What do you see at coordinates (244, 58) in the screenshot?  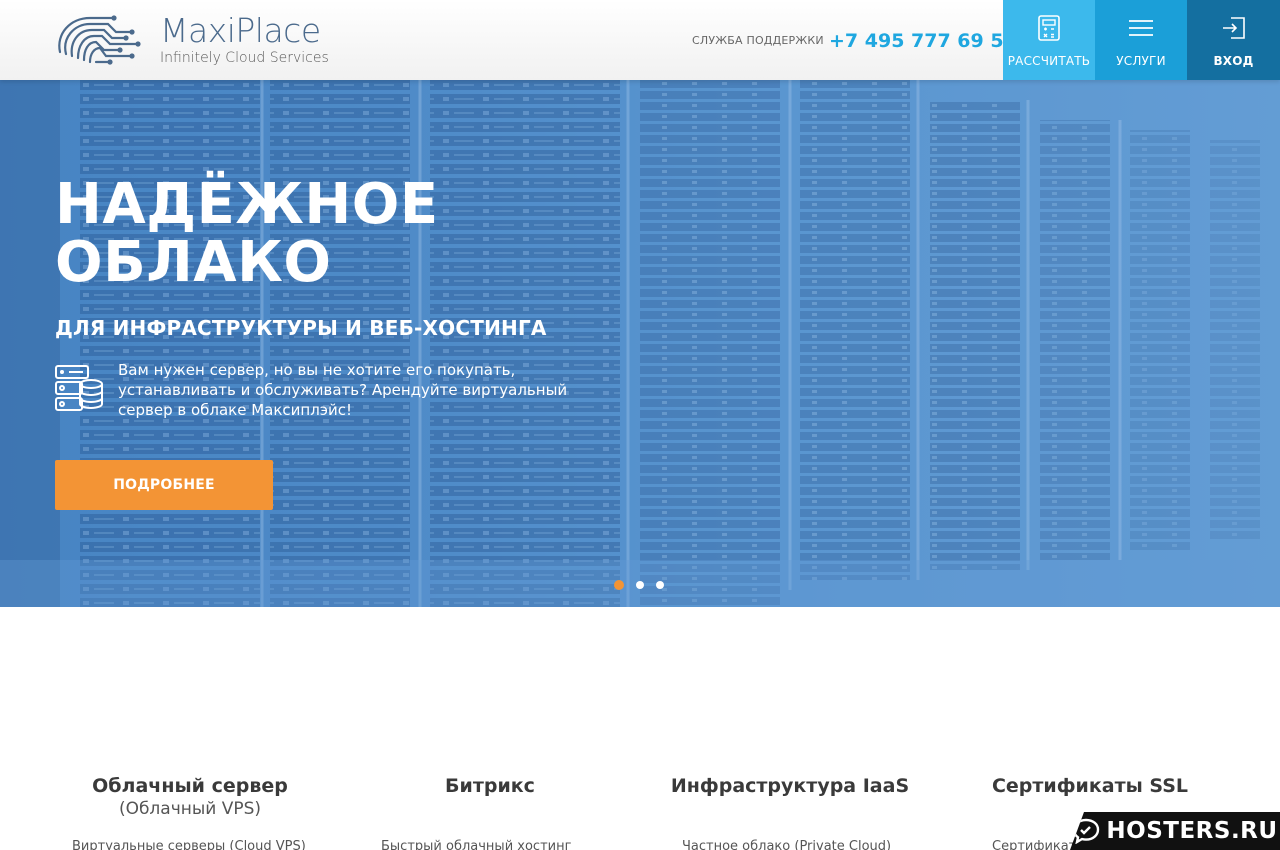 I see `logo-tagline: Infinitely Cloud Services` at bounding box center [244, 58].